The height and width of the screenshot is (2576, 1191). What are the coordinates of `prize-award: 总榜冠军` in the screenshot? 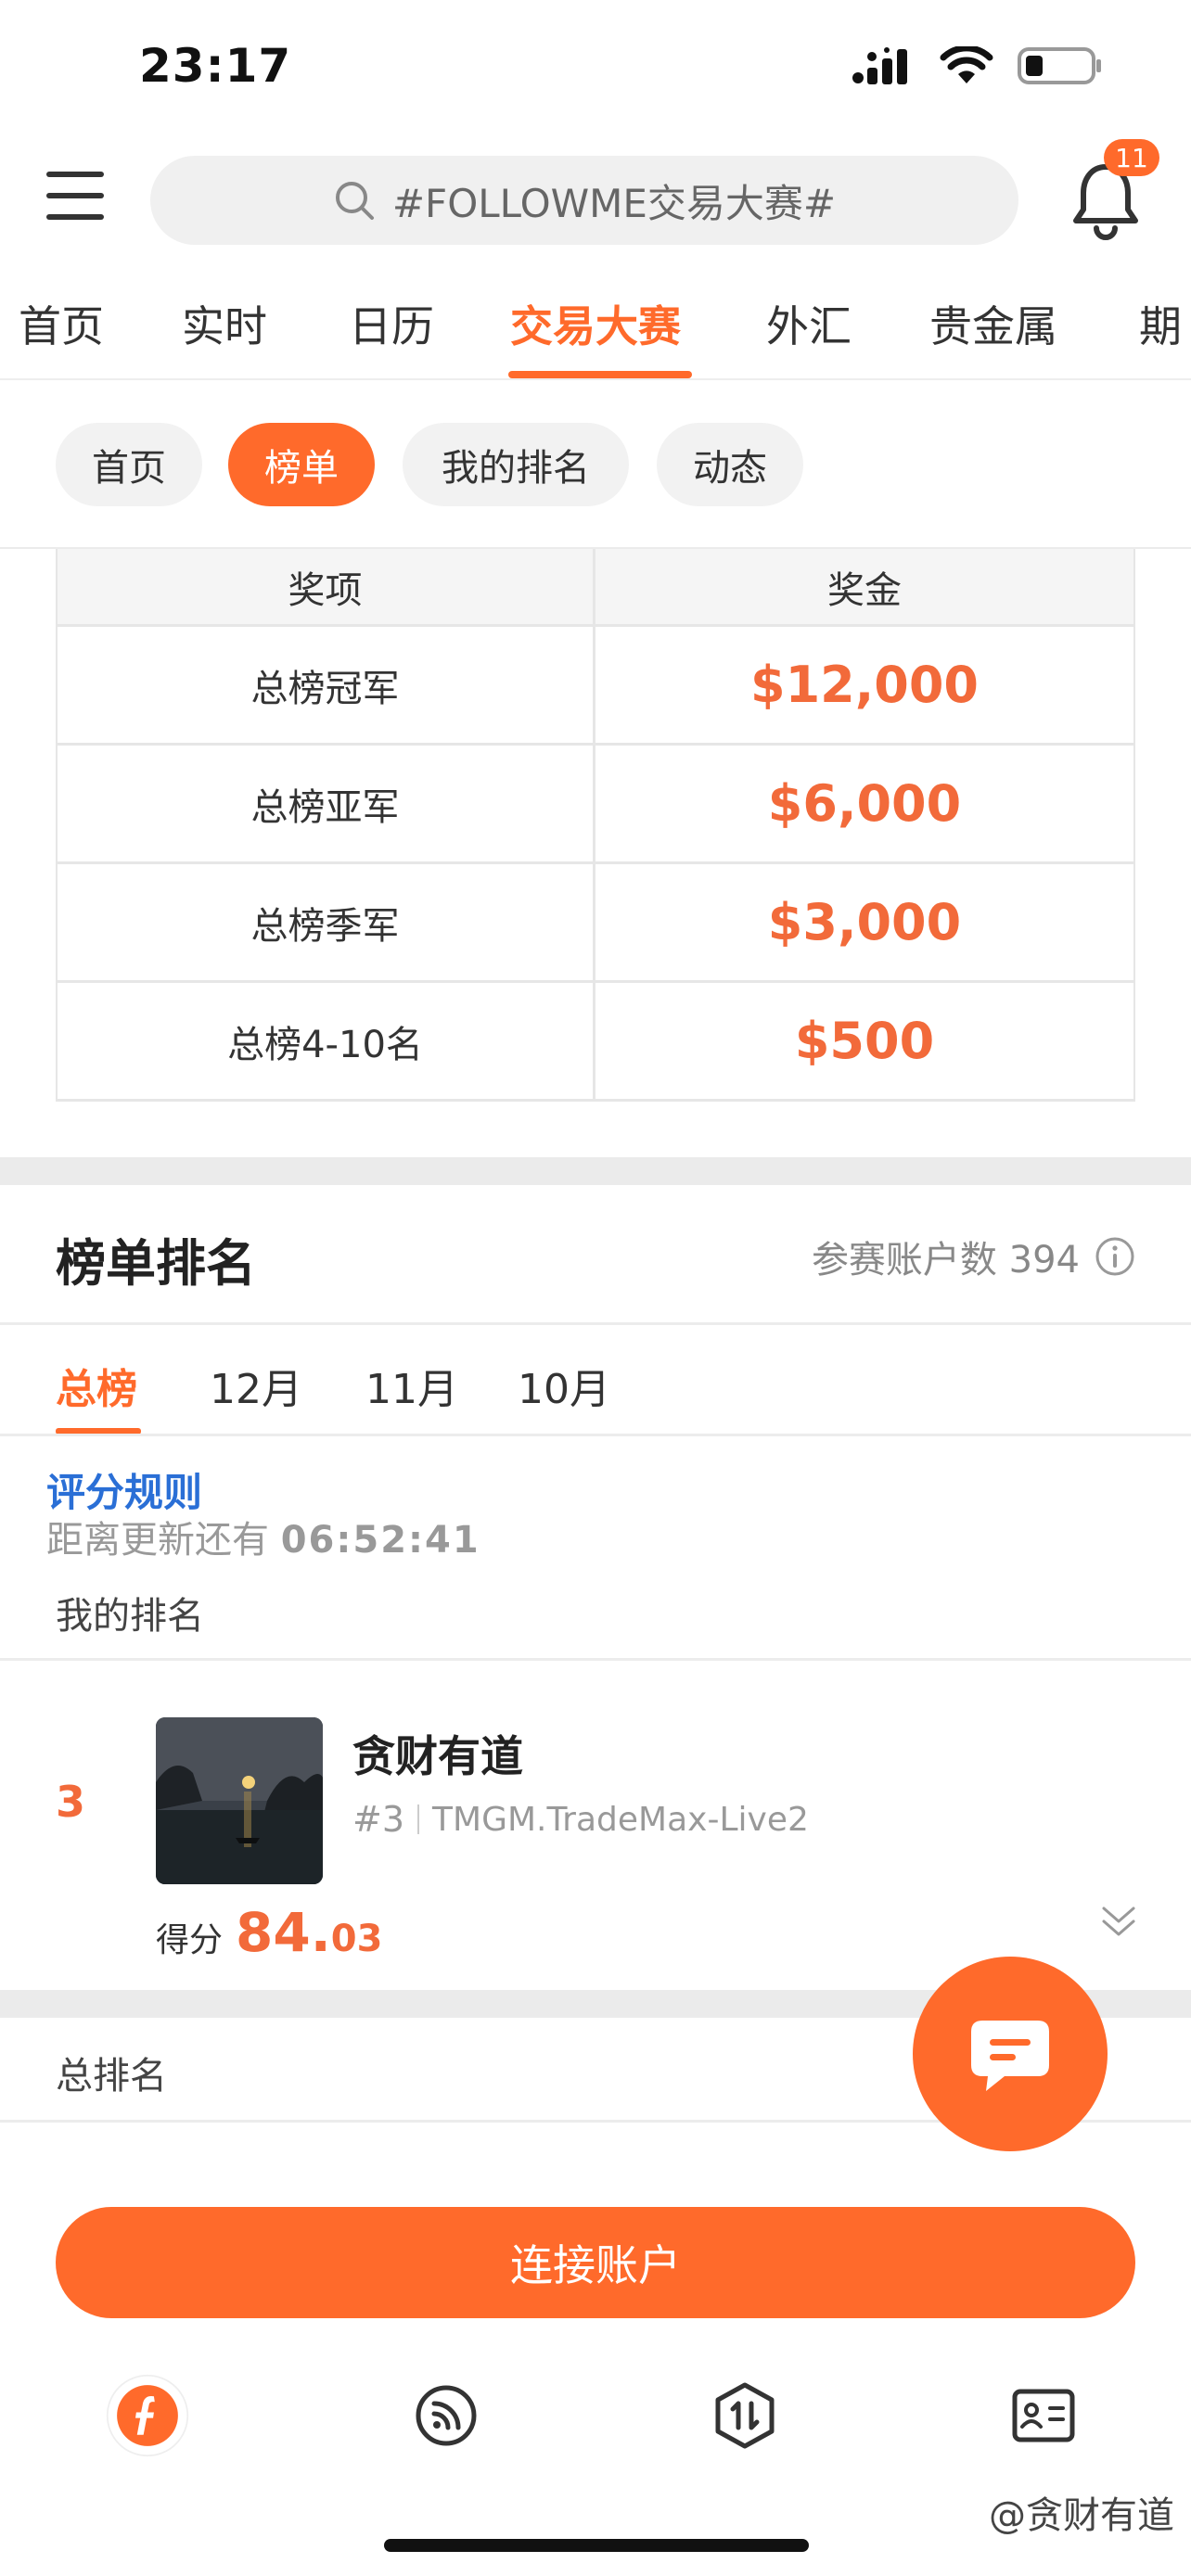 It's located at (327, 685).